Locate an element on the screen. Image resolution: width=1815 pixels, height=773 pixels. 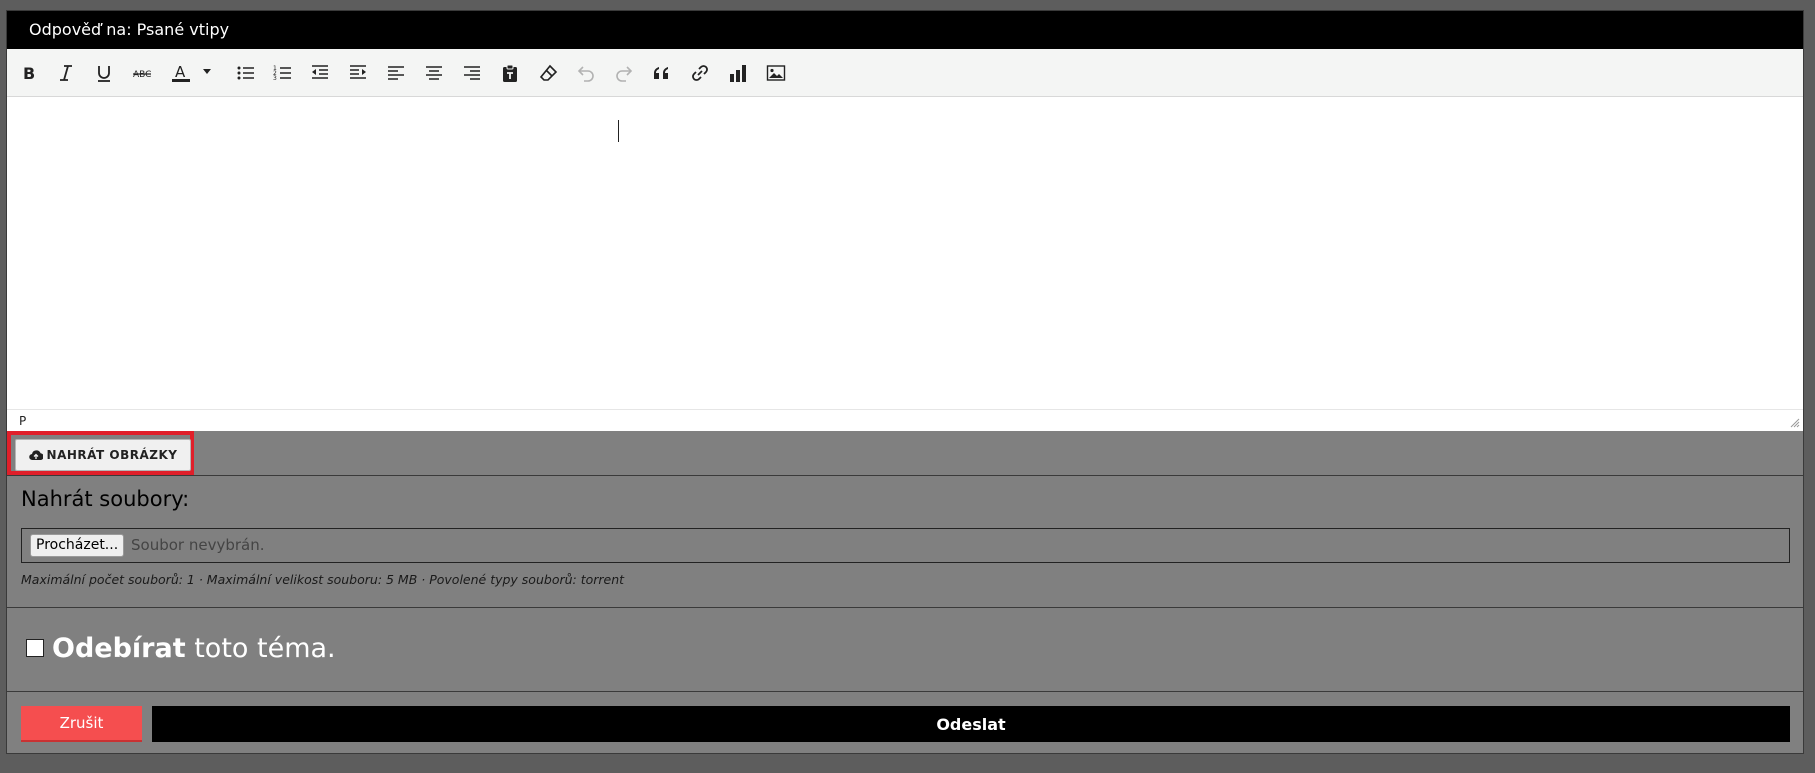
editor-statusbar: P is located at coordinates (905, 420).